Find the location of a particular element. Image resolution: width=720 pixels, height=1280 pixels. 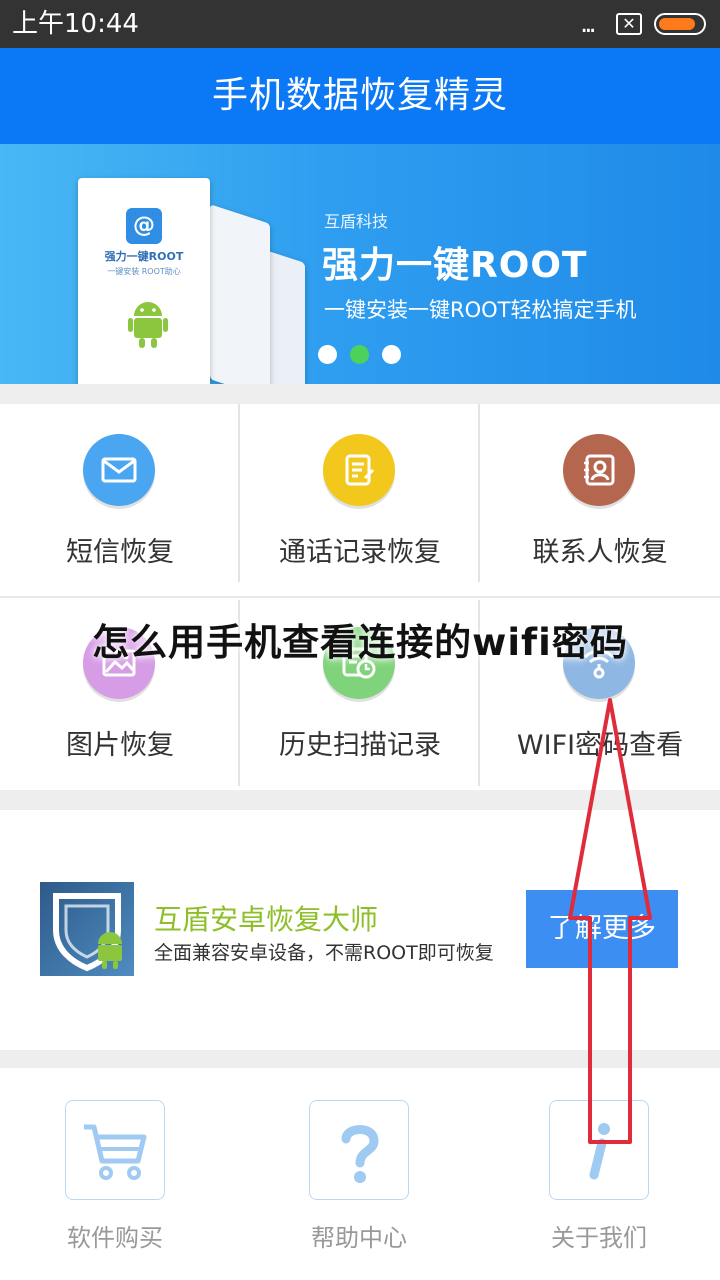

red-arrow-annotation is located at coordinates (610, 921).